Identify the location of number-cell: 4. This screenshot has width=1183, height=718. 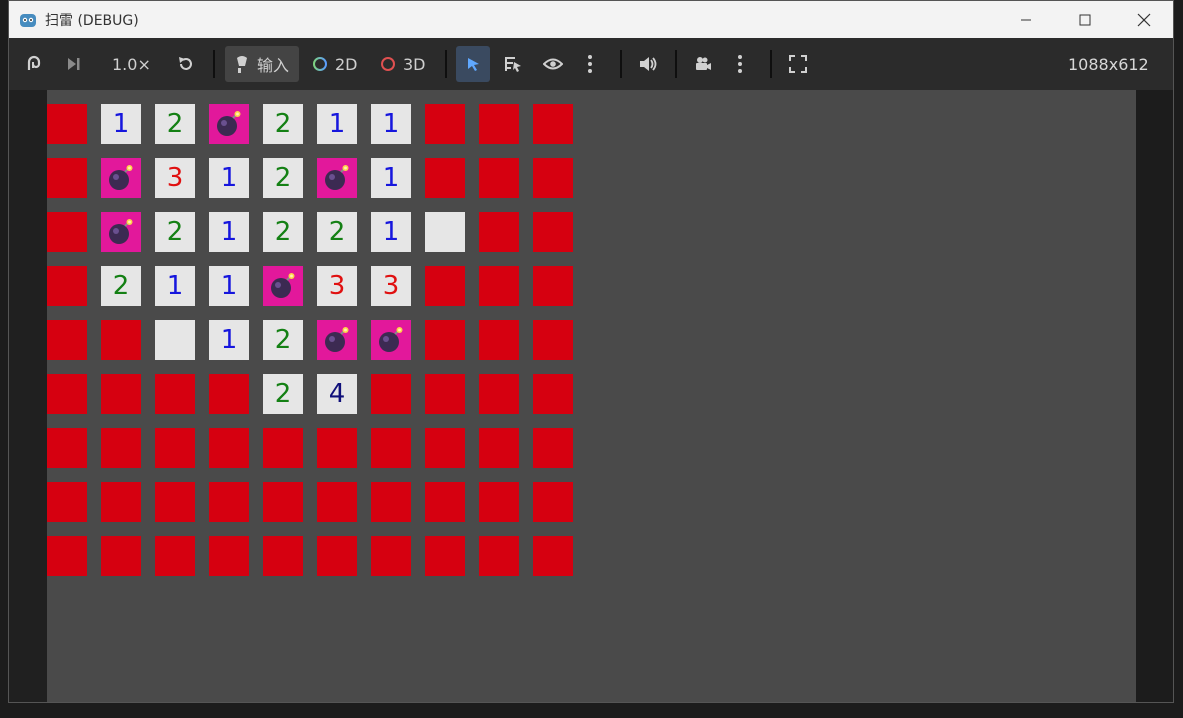
(337, 394).